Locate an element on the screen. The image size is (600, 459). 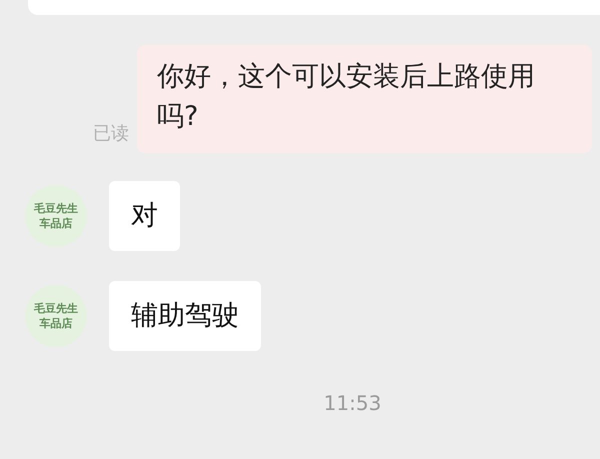
message-bubble: 辅助驾驶 is located at coordinates (185, 316).